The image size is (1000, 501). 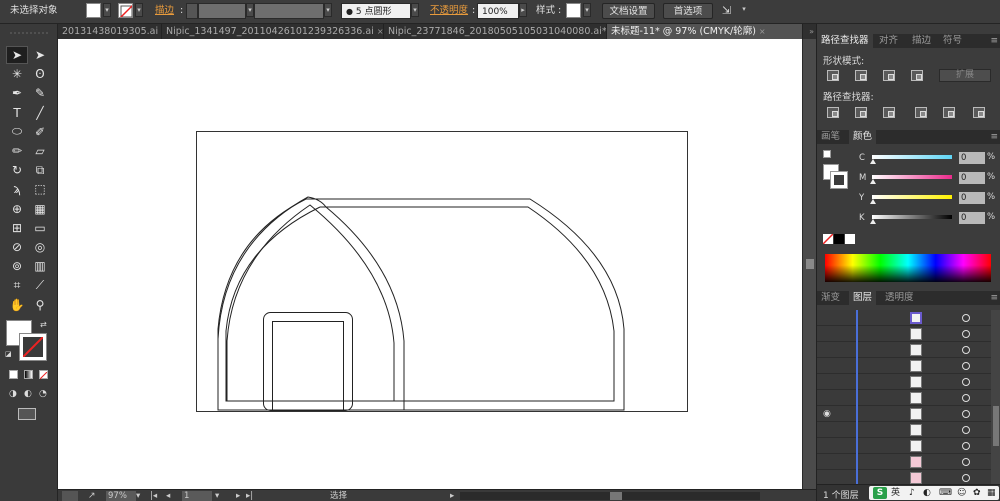 I want to click on sogou-logo-icon: S, so click(x=880, y=493).